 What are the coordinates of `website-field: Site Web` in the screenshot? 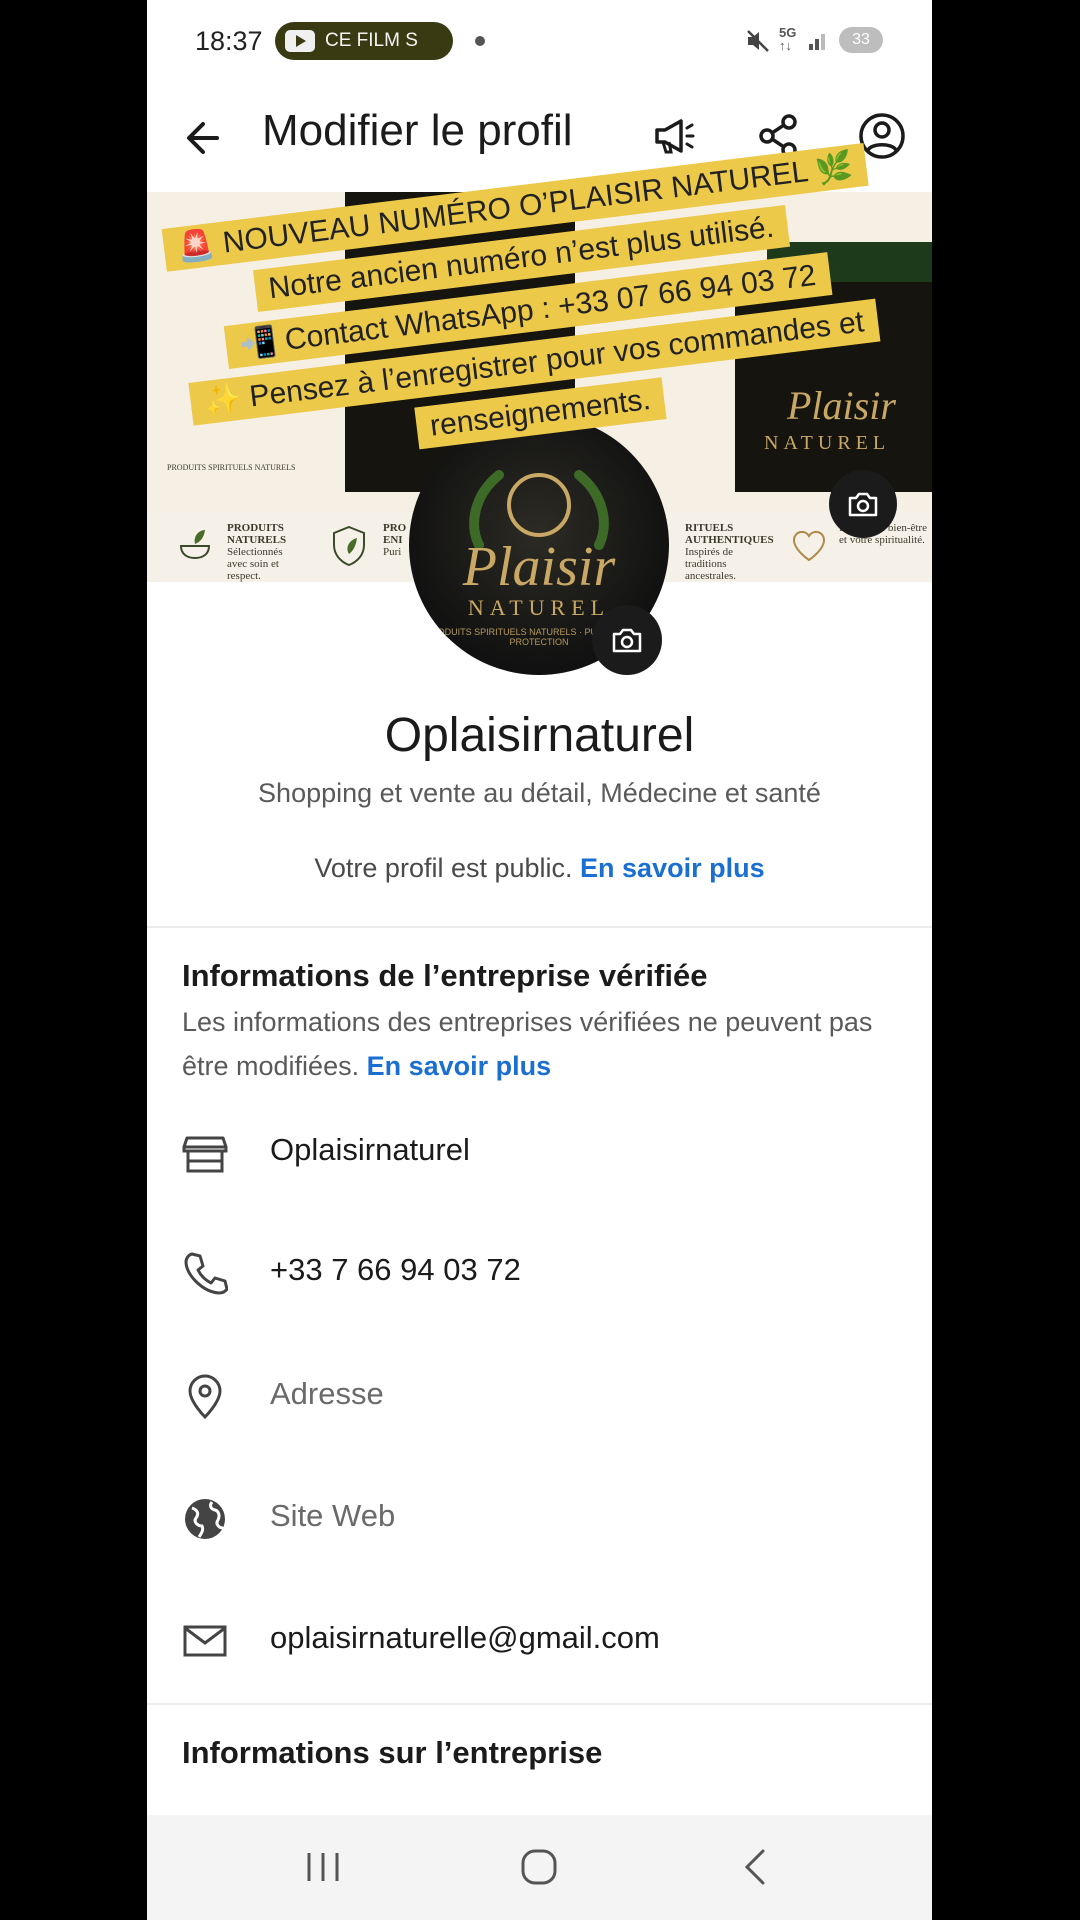 It's located at (332, 1516).